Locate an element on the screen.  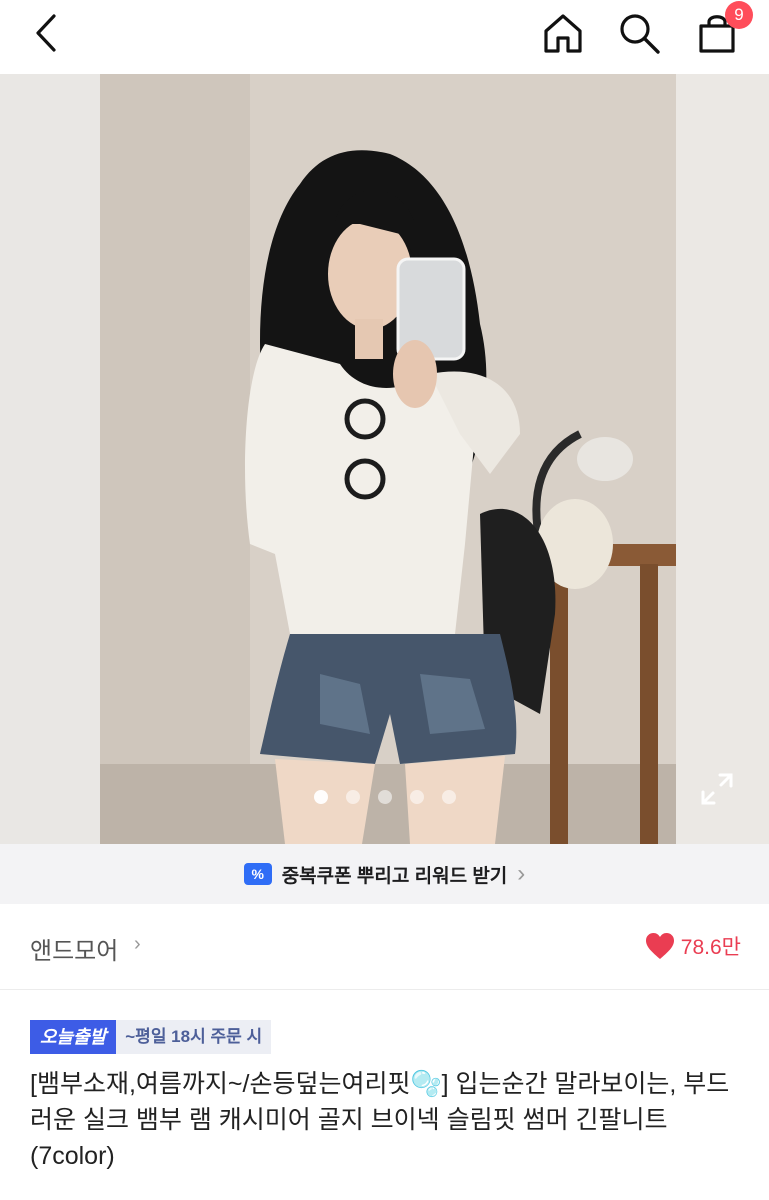
home-button is located at coordinates (563, 33).